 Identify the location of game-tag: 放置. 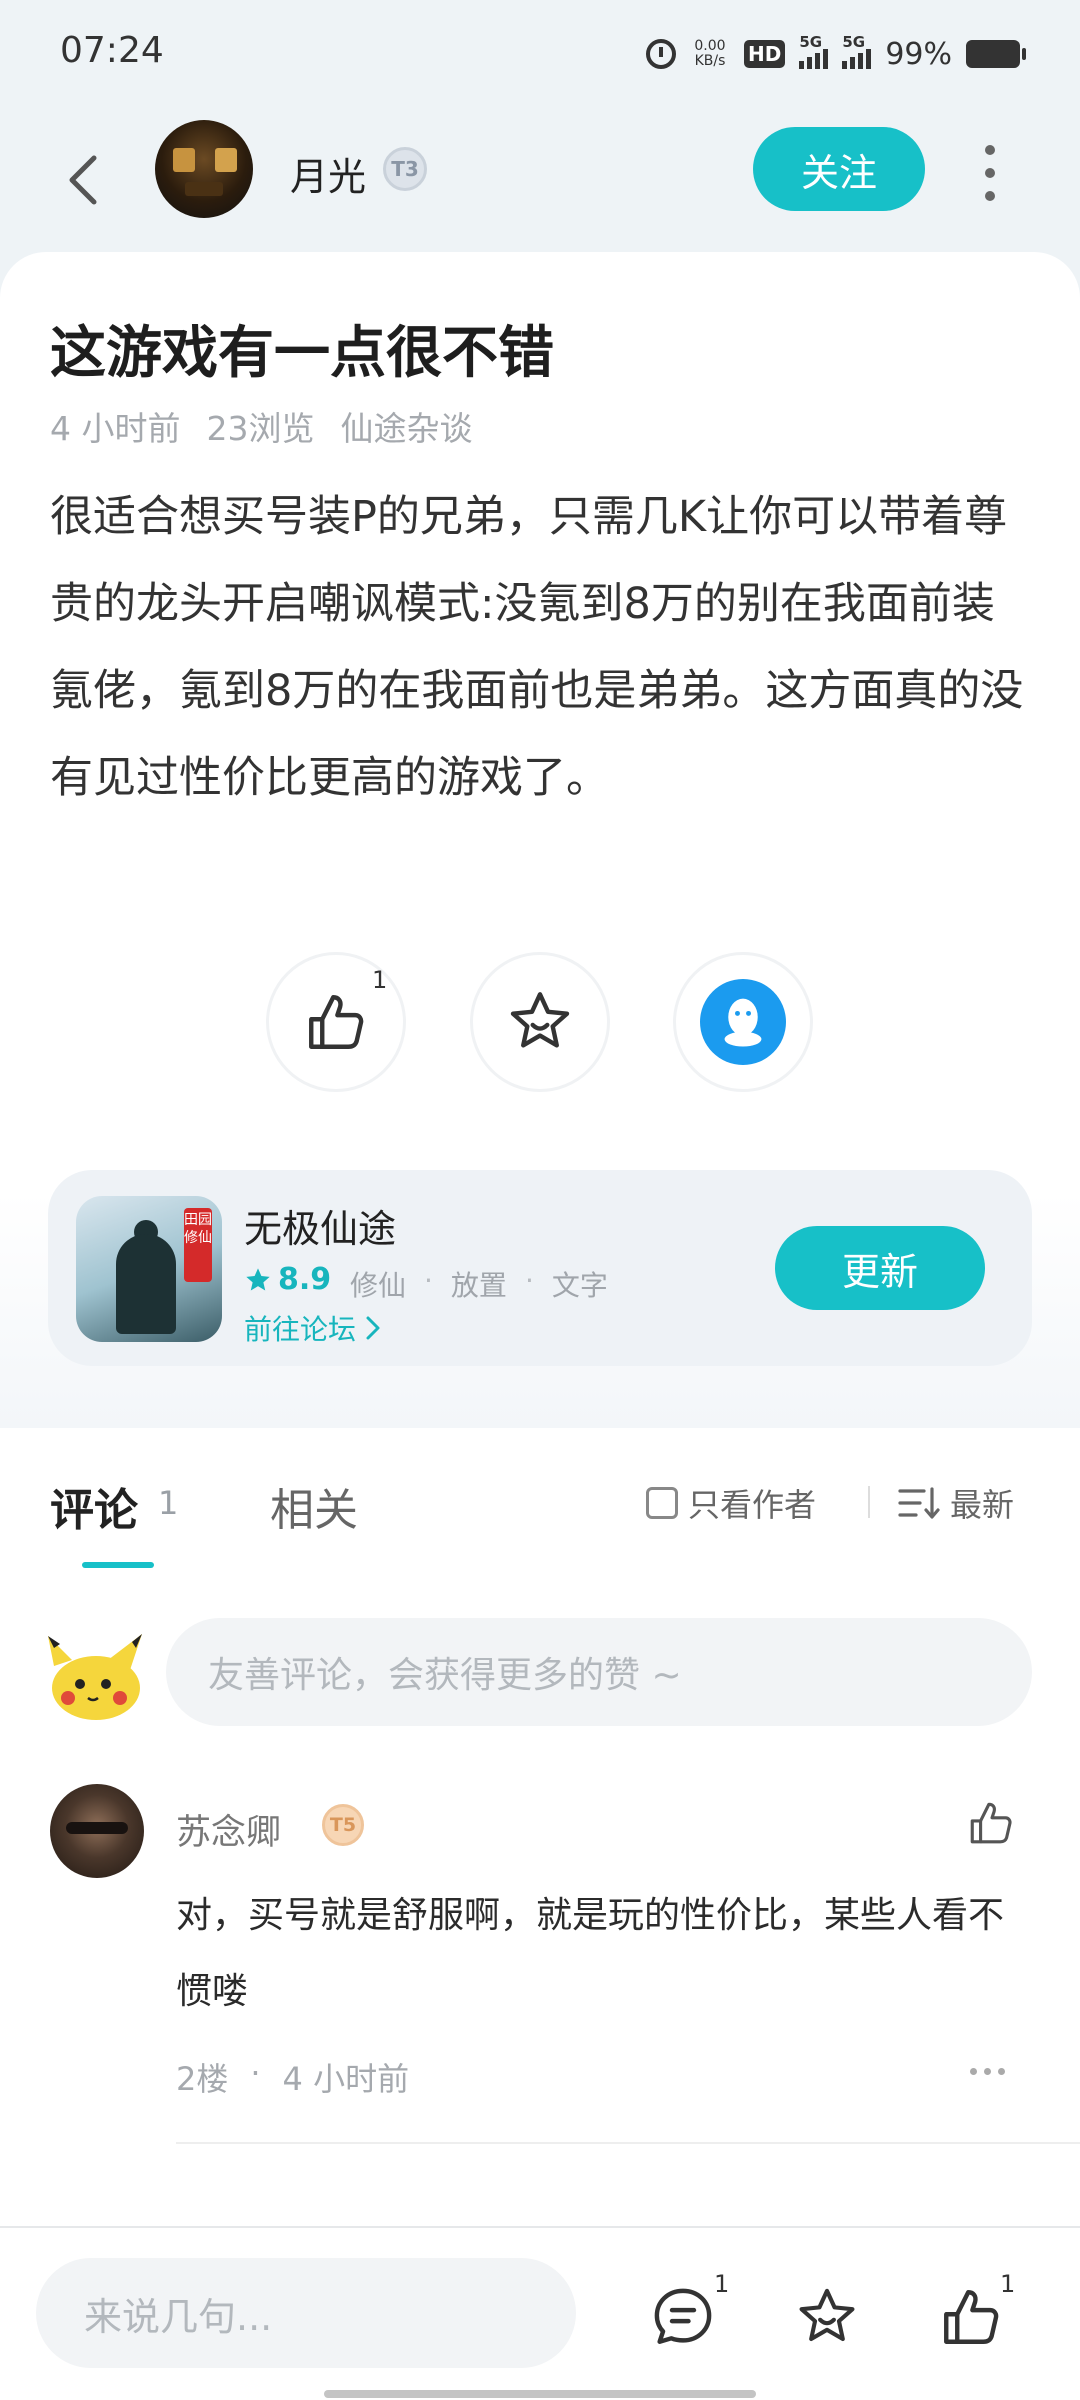
(478, 1285).